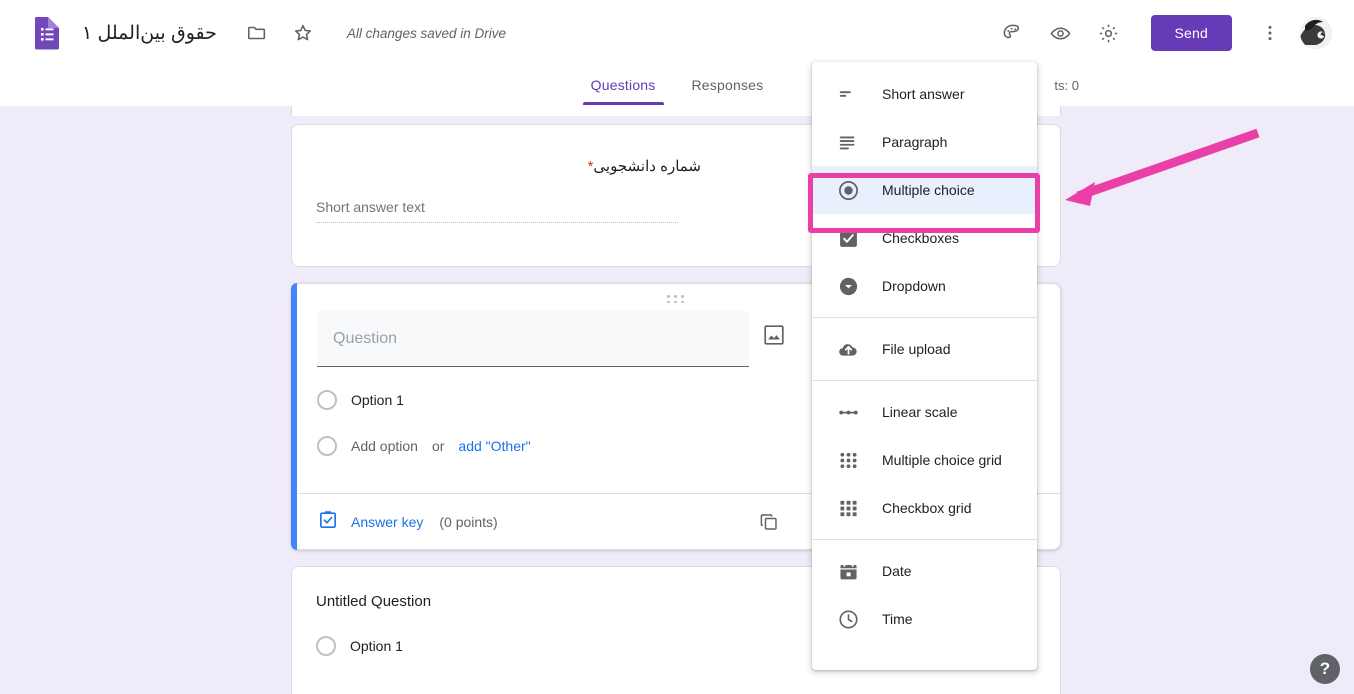 This screenshot has height=694, width=1354. Describe the element at coordinates (1316, 33) in the screenshot. I see `avatar` at that location.